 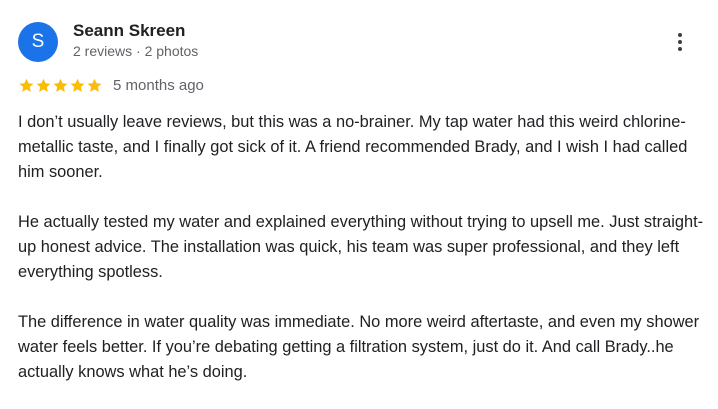 I want to click on reviewer-name: Seann Skreen, so click(x=129, y=31).